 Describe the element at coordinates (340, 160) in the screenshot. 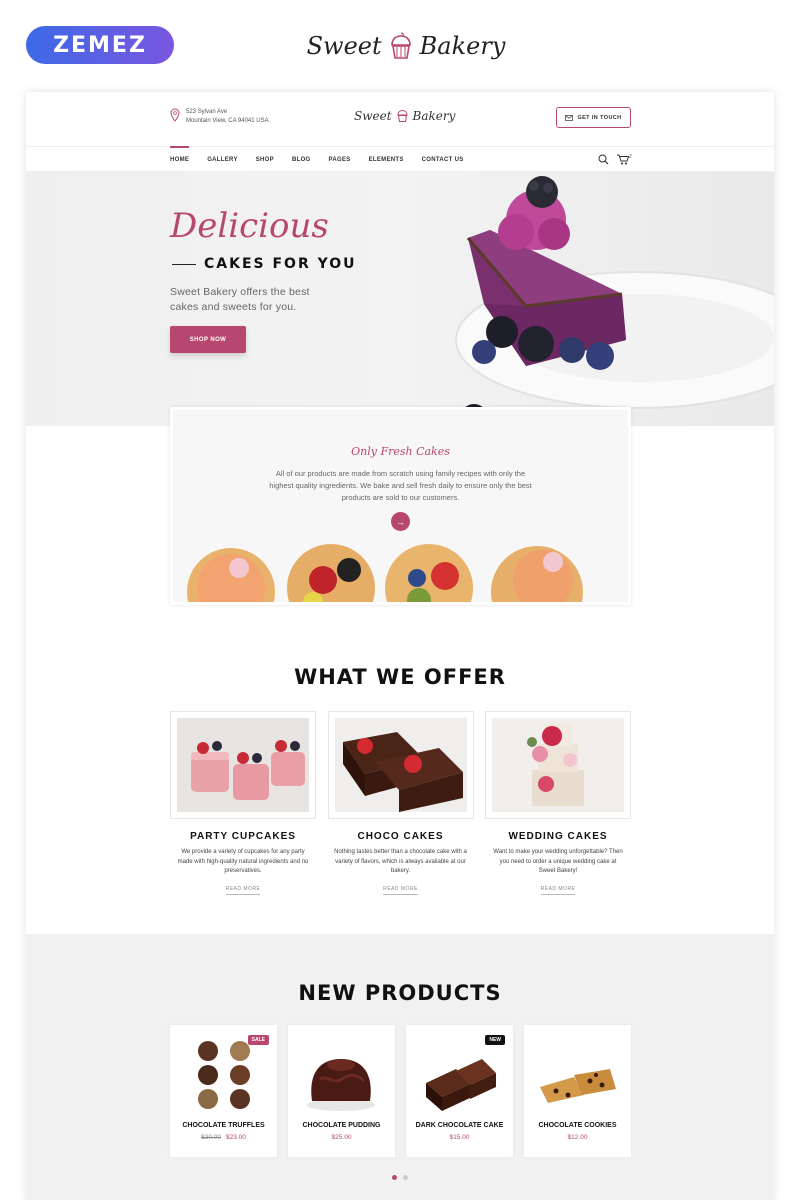

I see `nav-item-pages: PAGES` at that location.